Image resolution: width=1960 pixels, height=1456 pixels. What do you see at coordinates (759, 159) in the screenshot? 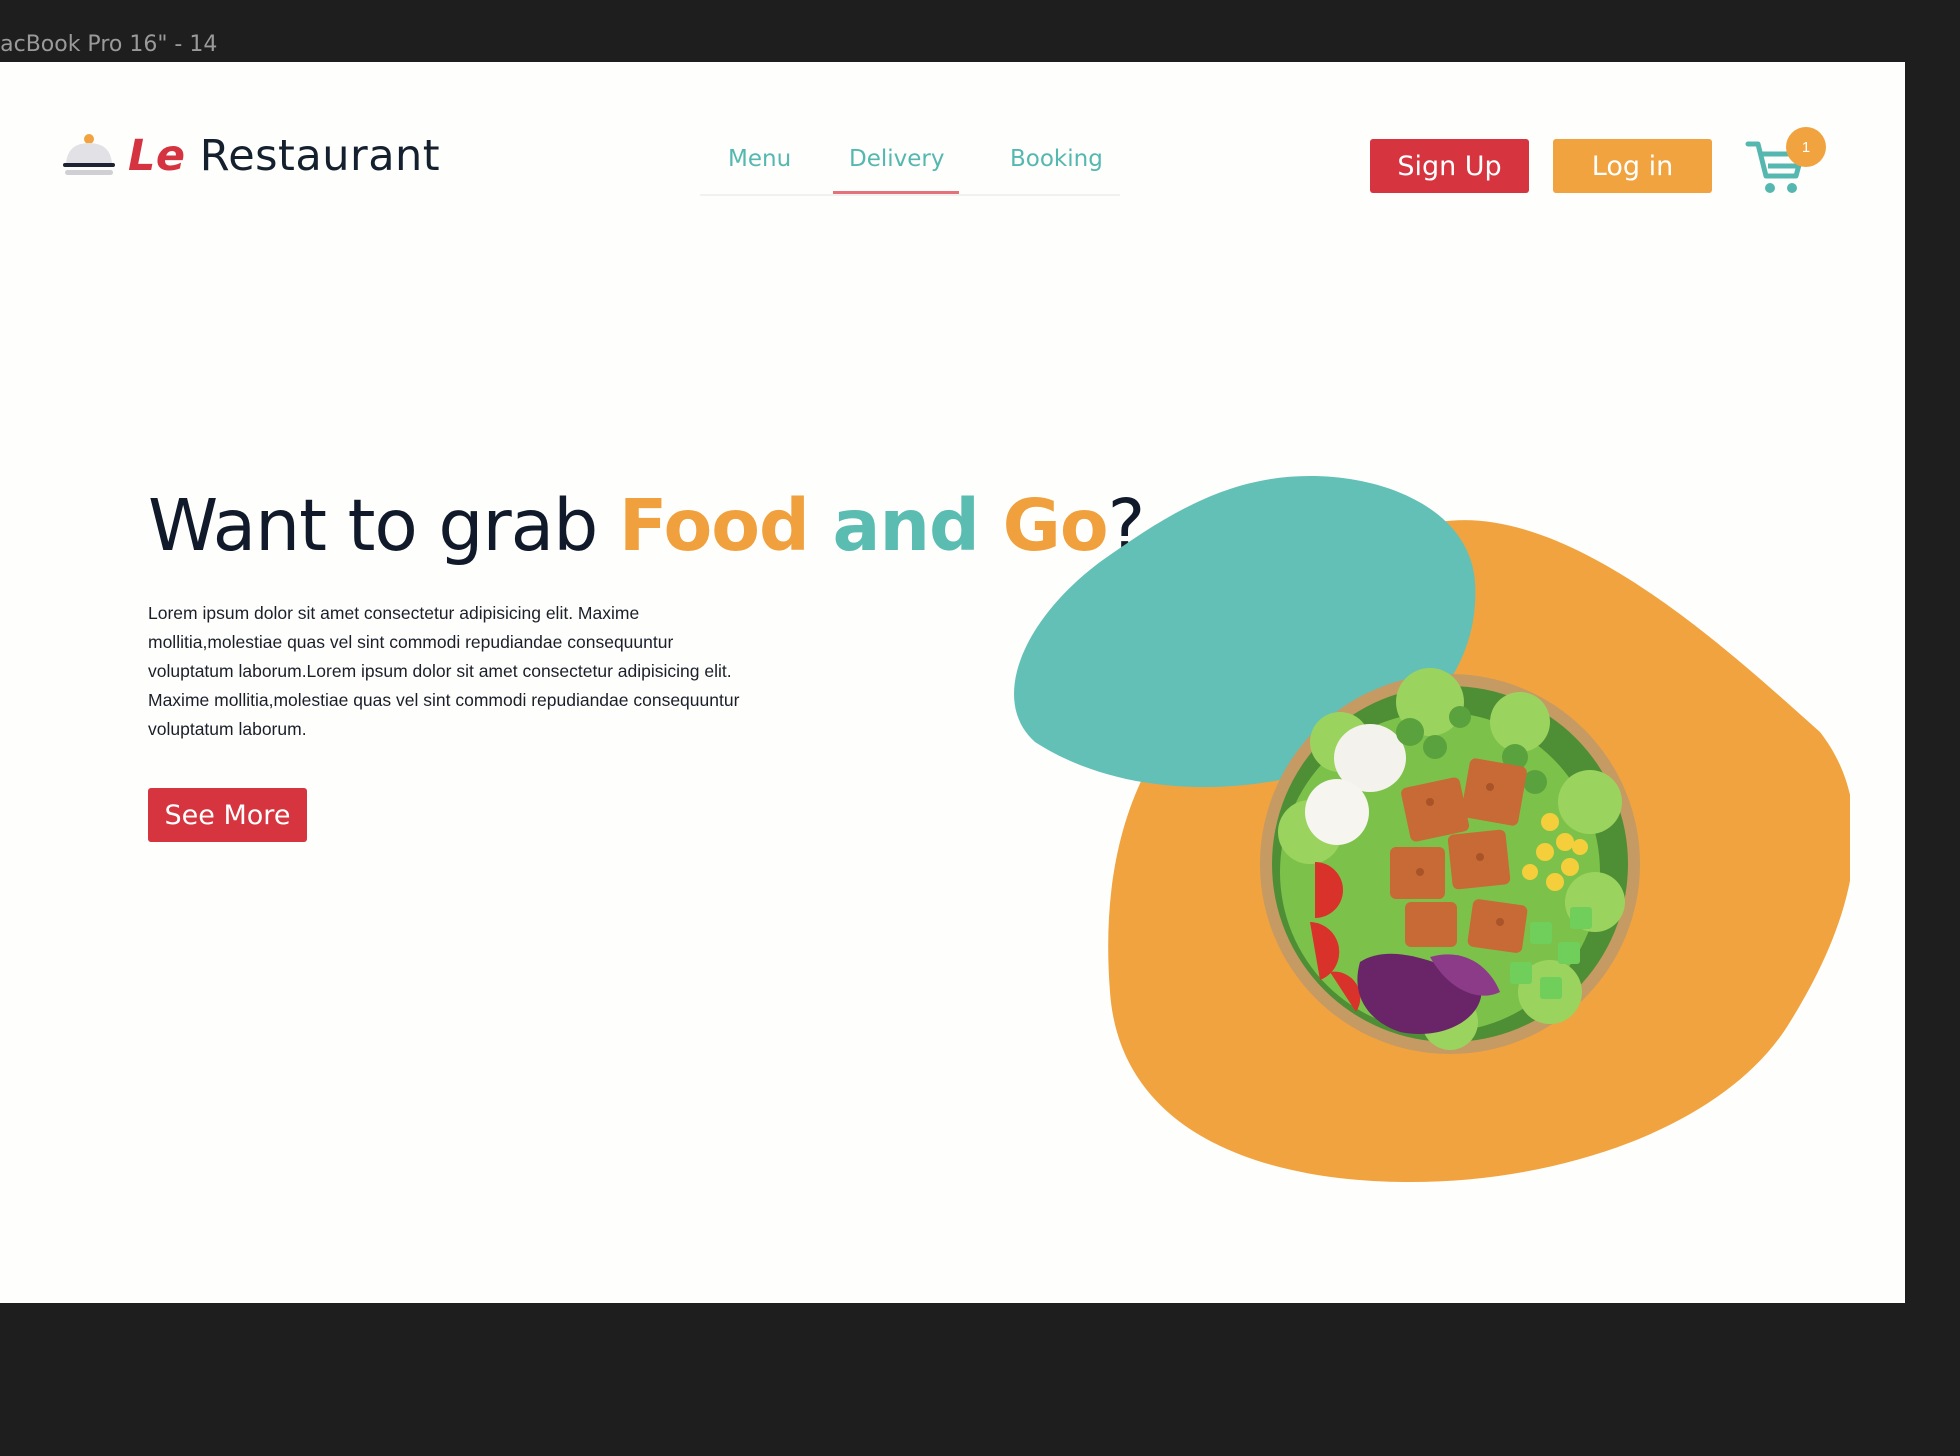
I see `nav-item-menu: Menu` at bounding box center [759, 159].